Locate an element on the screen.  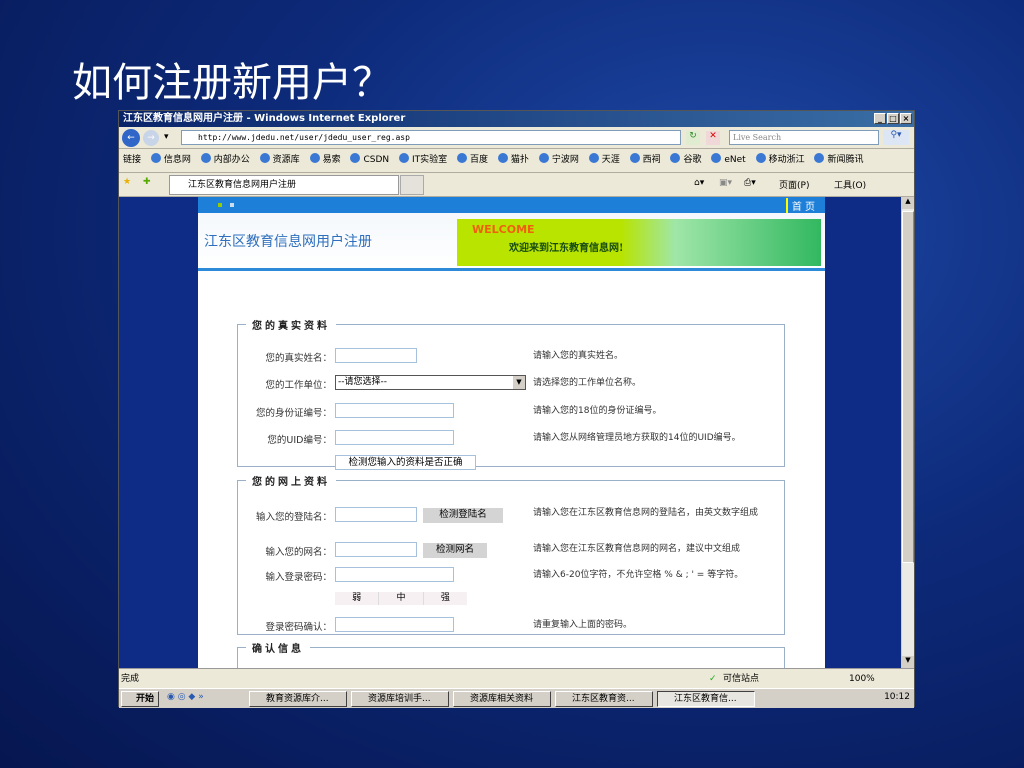
scroll-up-icon: ▲ is located at coordinates (908, 203).